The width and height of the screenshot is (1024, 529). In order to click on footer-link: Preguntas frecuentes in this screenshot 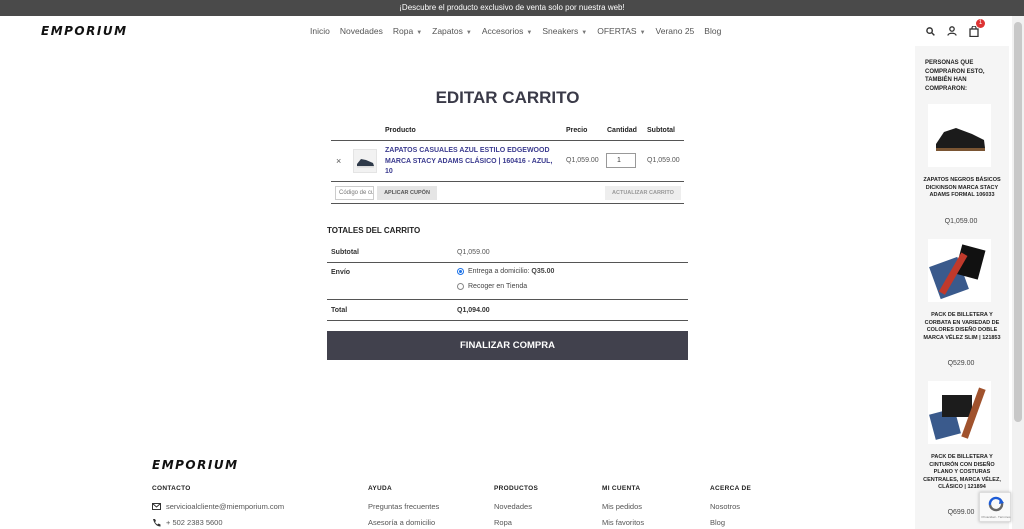, I will do `click(403, 506)`.